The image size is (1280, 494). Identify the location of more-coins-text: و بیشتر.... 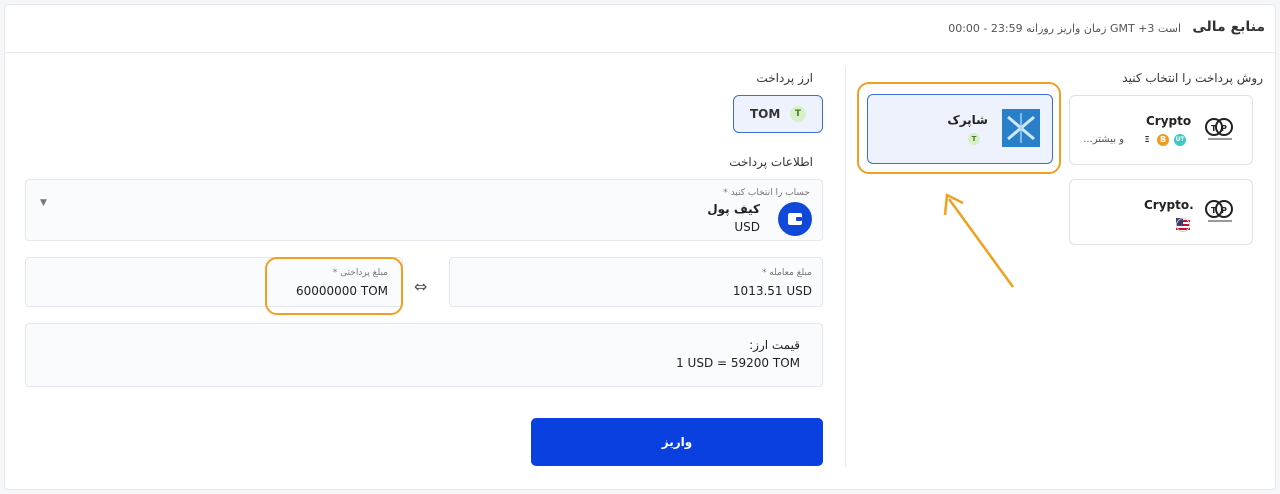
(1103, 139).